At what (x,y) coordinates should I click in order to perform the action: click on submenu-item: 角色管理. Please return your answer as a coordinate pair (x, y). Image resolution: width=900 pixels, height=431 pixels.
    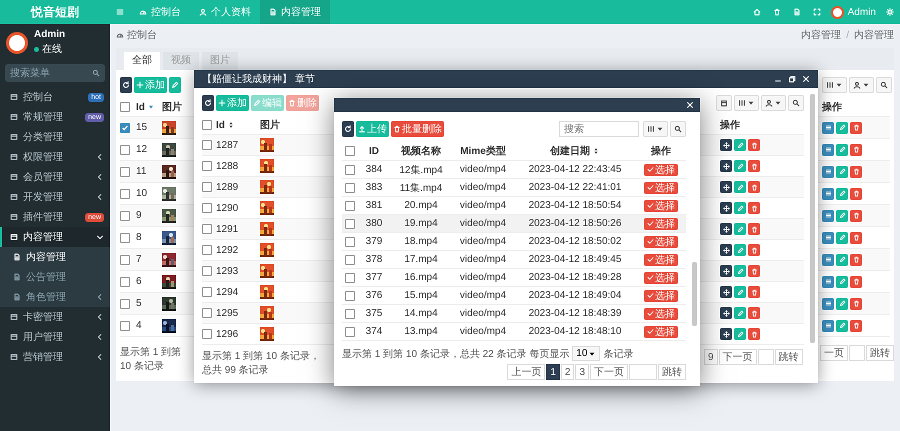
    Looking at the image, I should click on (55, 297).